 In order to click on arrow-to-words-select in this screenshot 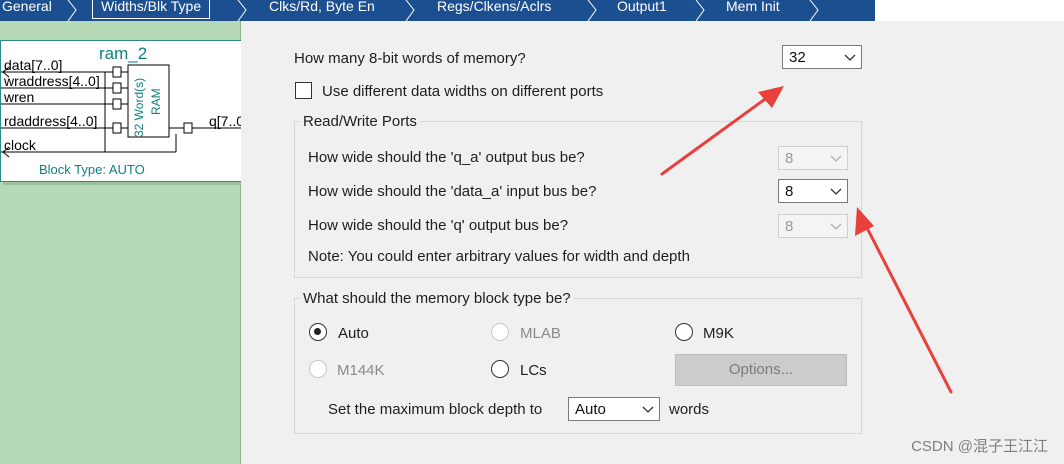, I will do `click(722, 131)`.